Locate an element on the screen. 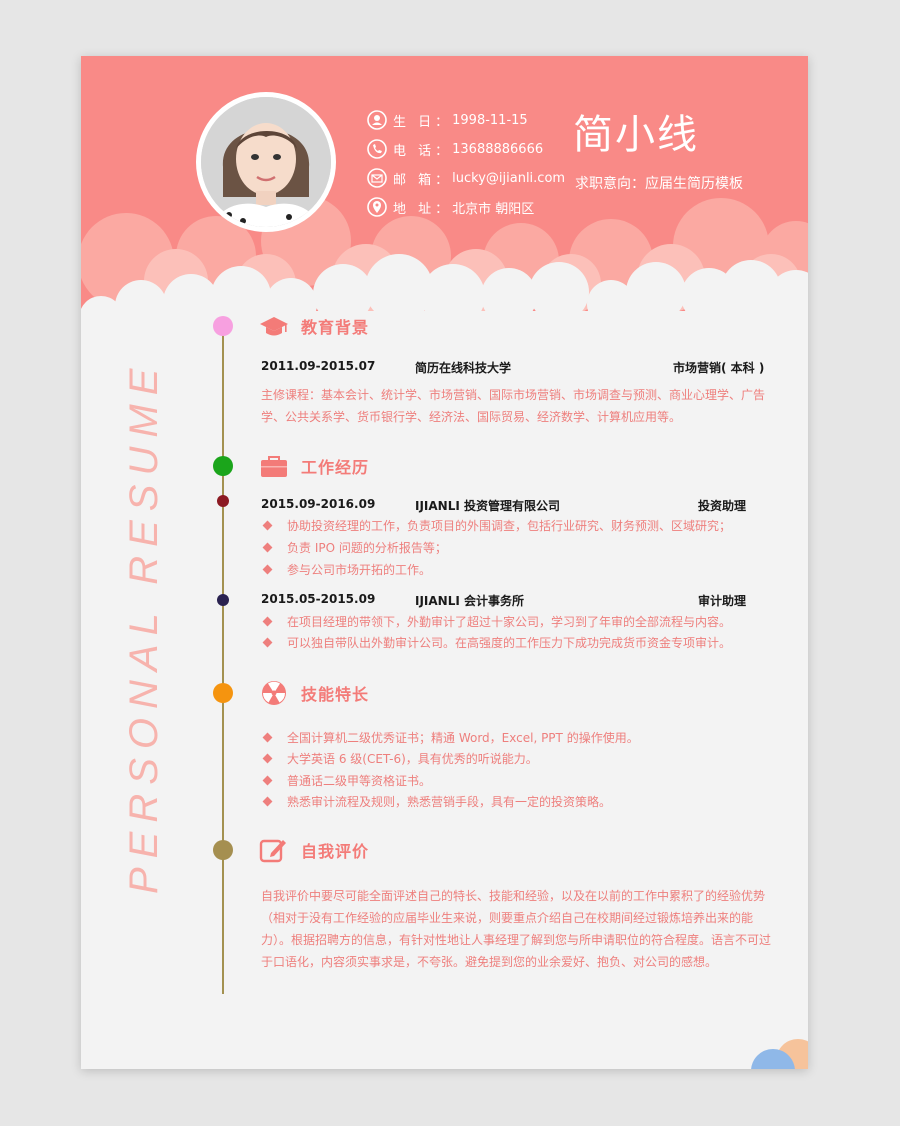 The height and width of the screenshot is (1126, 900). job-1-duty: 负责 IPO 问题的分析报告等； is located at coordinates (354, 547).